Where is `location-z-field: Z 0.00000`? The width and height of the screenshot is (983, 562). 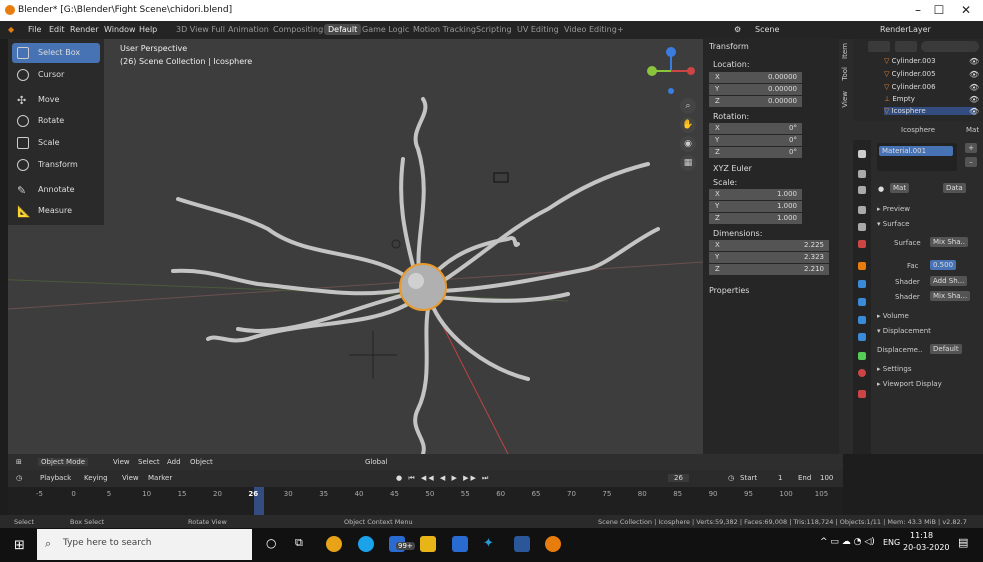 location-z-field: Z 0.00000 is located at coordinates (755, 101).